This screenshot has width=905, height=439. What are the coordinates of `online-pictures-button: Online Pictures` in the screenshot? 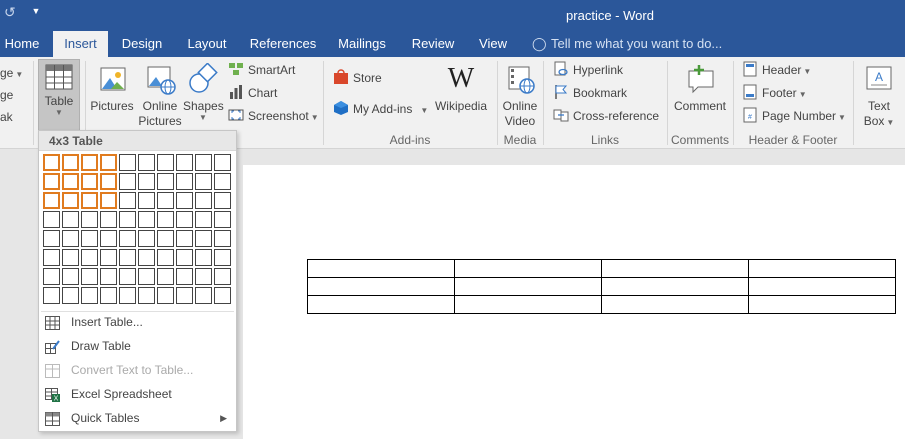 It's located at (160, 95).